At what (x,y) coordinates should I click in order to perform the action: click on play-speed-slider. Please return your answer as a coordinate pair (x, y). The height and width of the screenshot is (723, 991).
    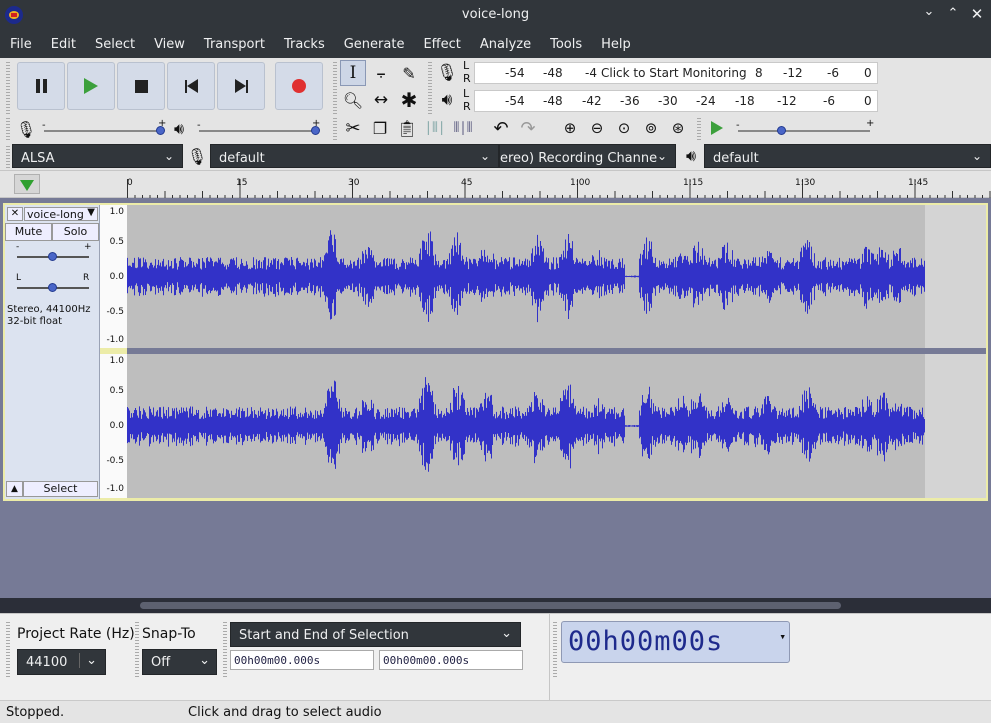
    Looking at the image, I should click on (804, 131).